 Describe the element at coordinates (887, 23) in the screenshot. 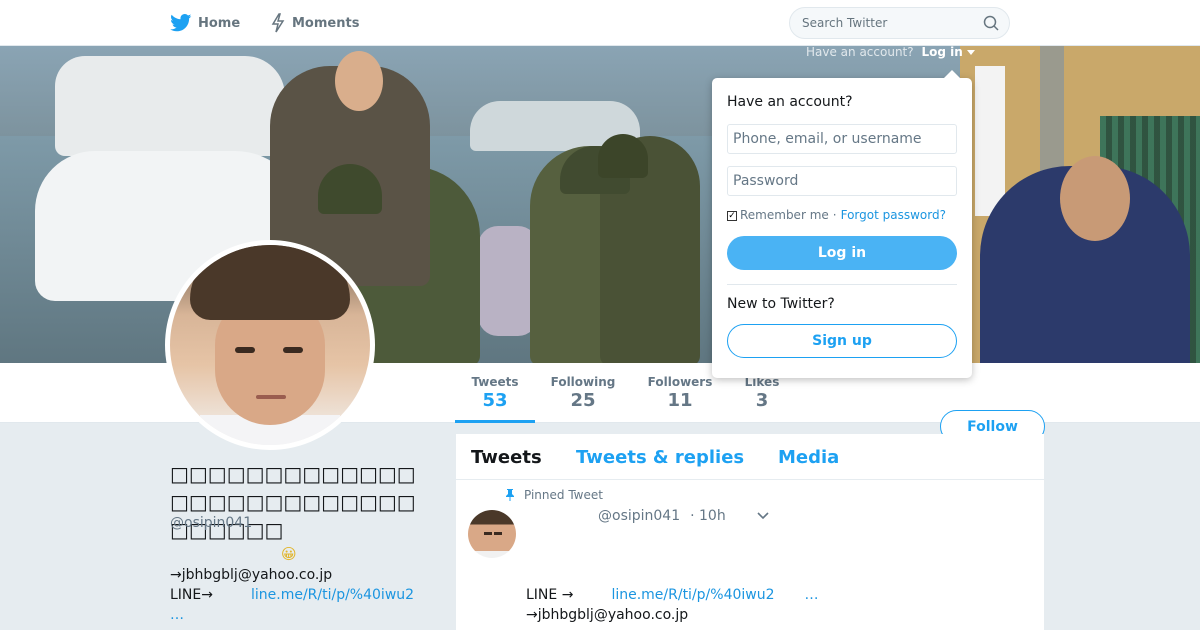

I see `search-input` at that location.